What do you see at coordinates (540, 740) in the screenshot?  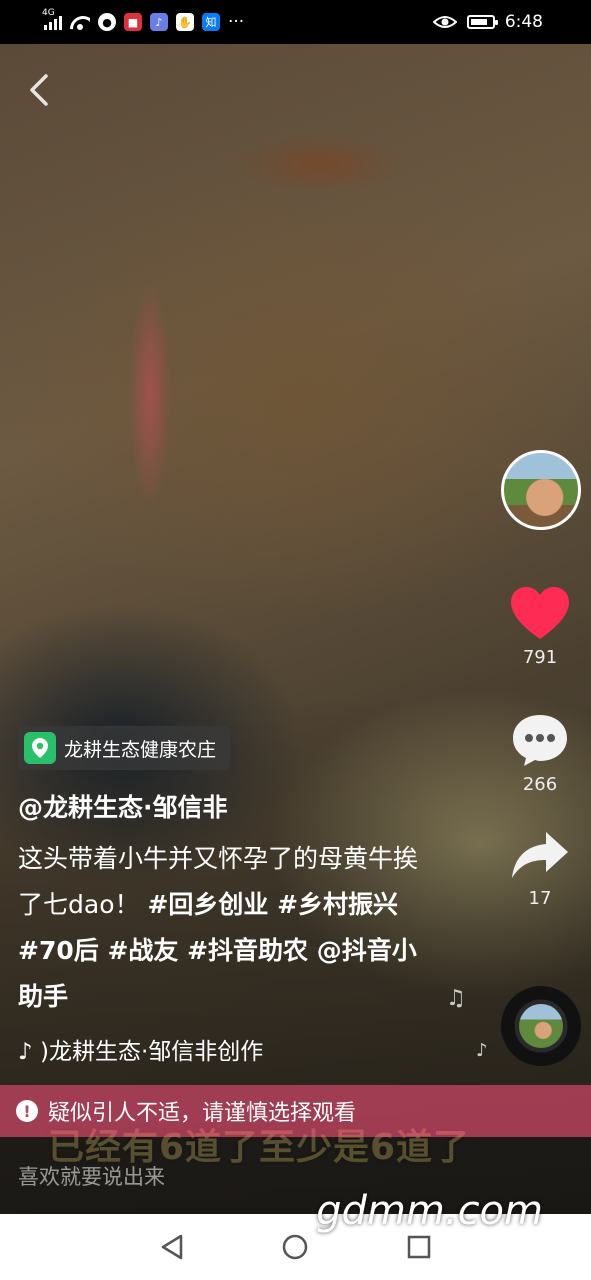 I see `comment-icon` at bounding box center [540, 740].